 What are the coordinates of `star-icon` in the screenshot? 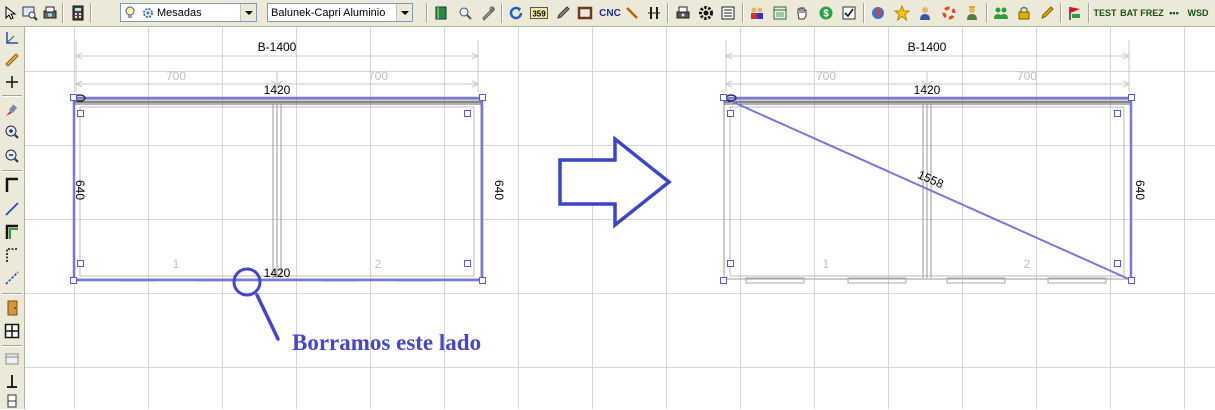 It's located at (902, 13).